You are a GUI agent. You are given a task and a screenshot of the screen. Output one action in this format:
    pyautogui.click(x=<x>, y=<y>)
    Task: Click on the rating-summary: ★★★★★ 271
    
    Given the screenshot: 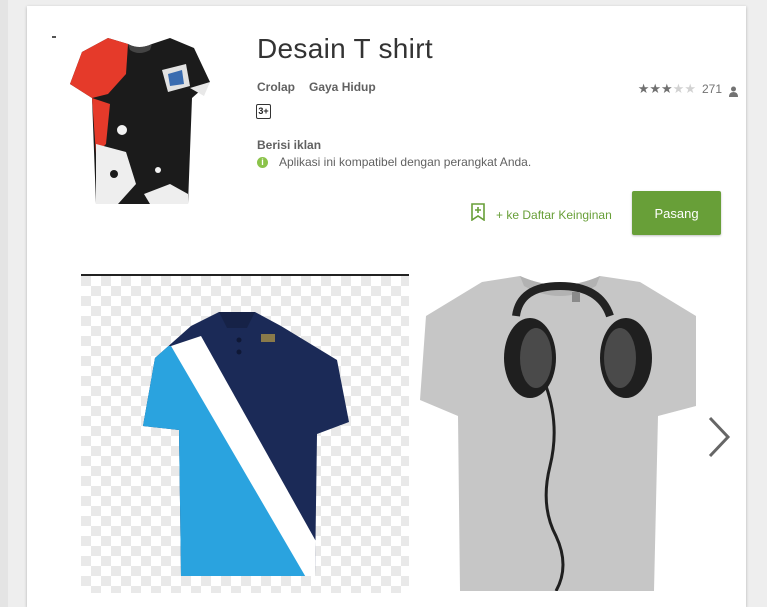 What is the action you would take?
    pyautogui.click(x=688, y=89)
    